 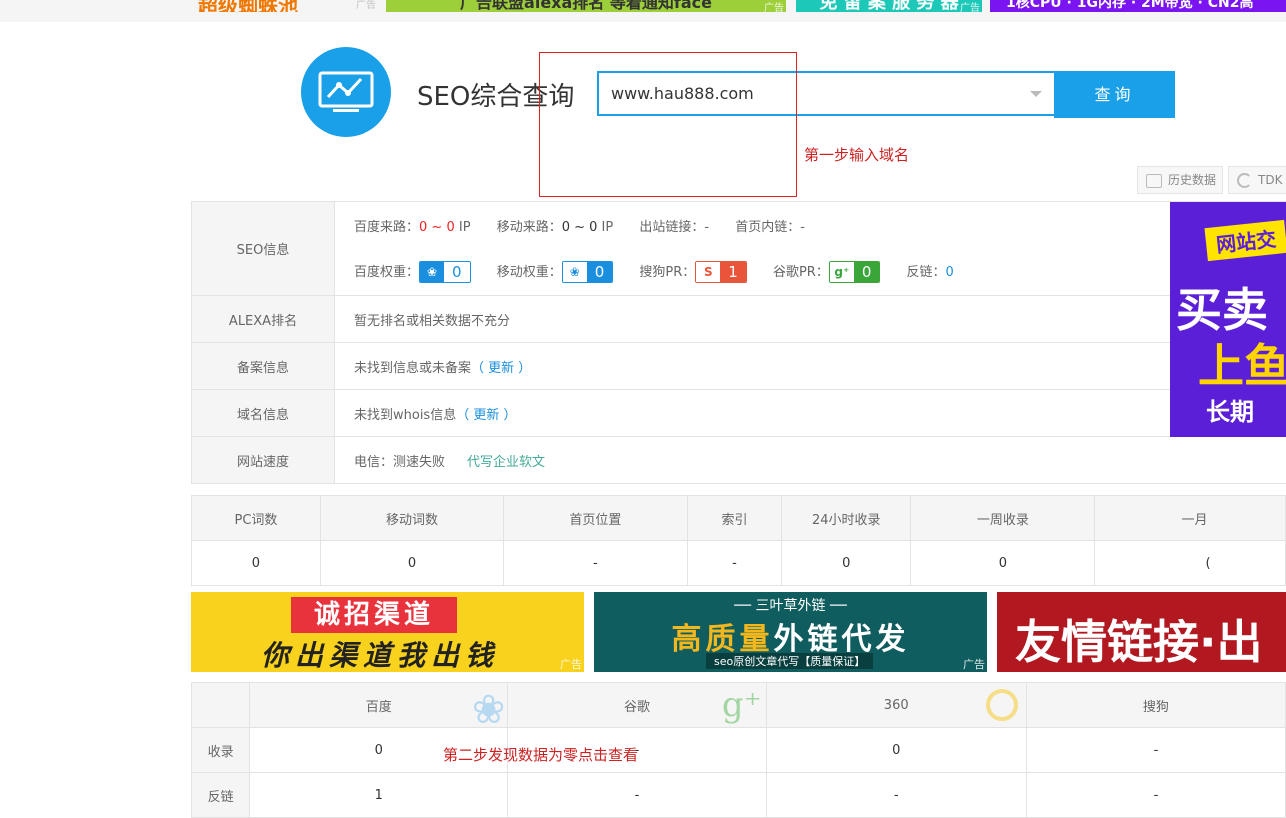 What do you see at coordinates (346, 92) in the screenshot?
I see `seo-logo-icon` at bounding box center [346, 92].